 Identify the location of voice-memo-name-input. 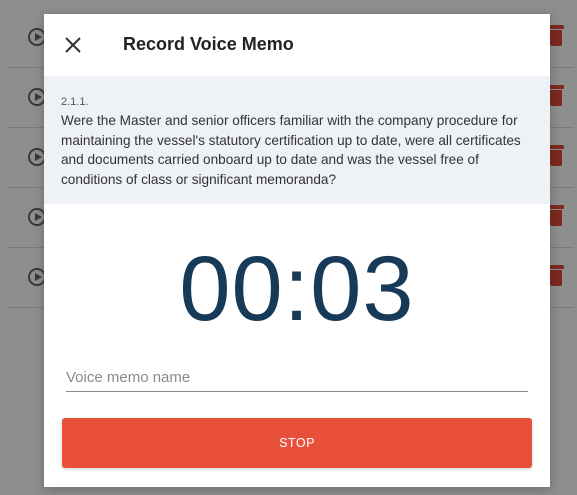
(297, 379).